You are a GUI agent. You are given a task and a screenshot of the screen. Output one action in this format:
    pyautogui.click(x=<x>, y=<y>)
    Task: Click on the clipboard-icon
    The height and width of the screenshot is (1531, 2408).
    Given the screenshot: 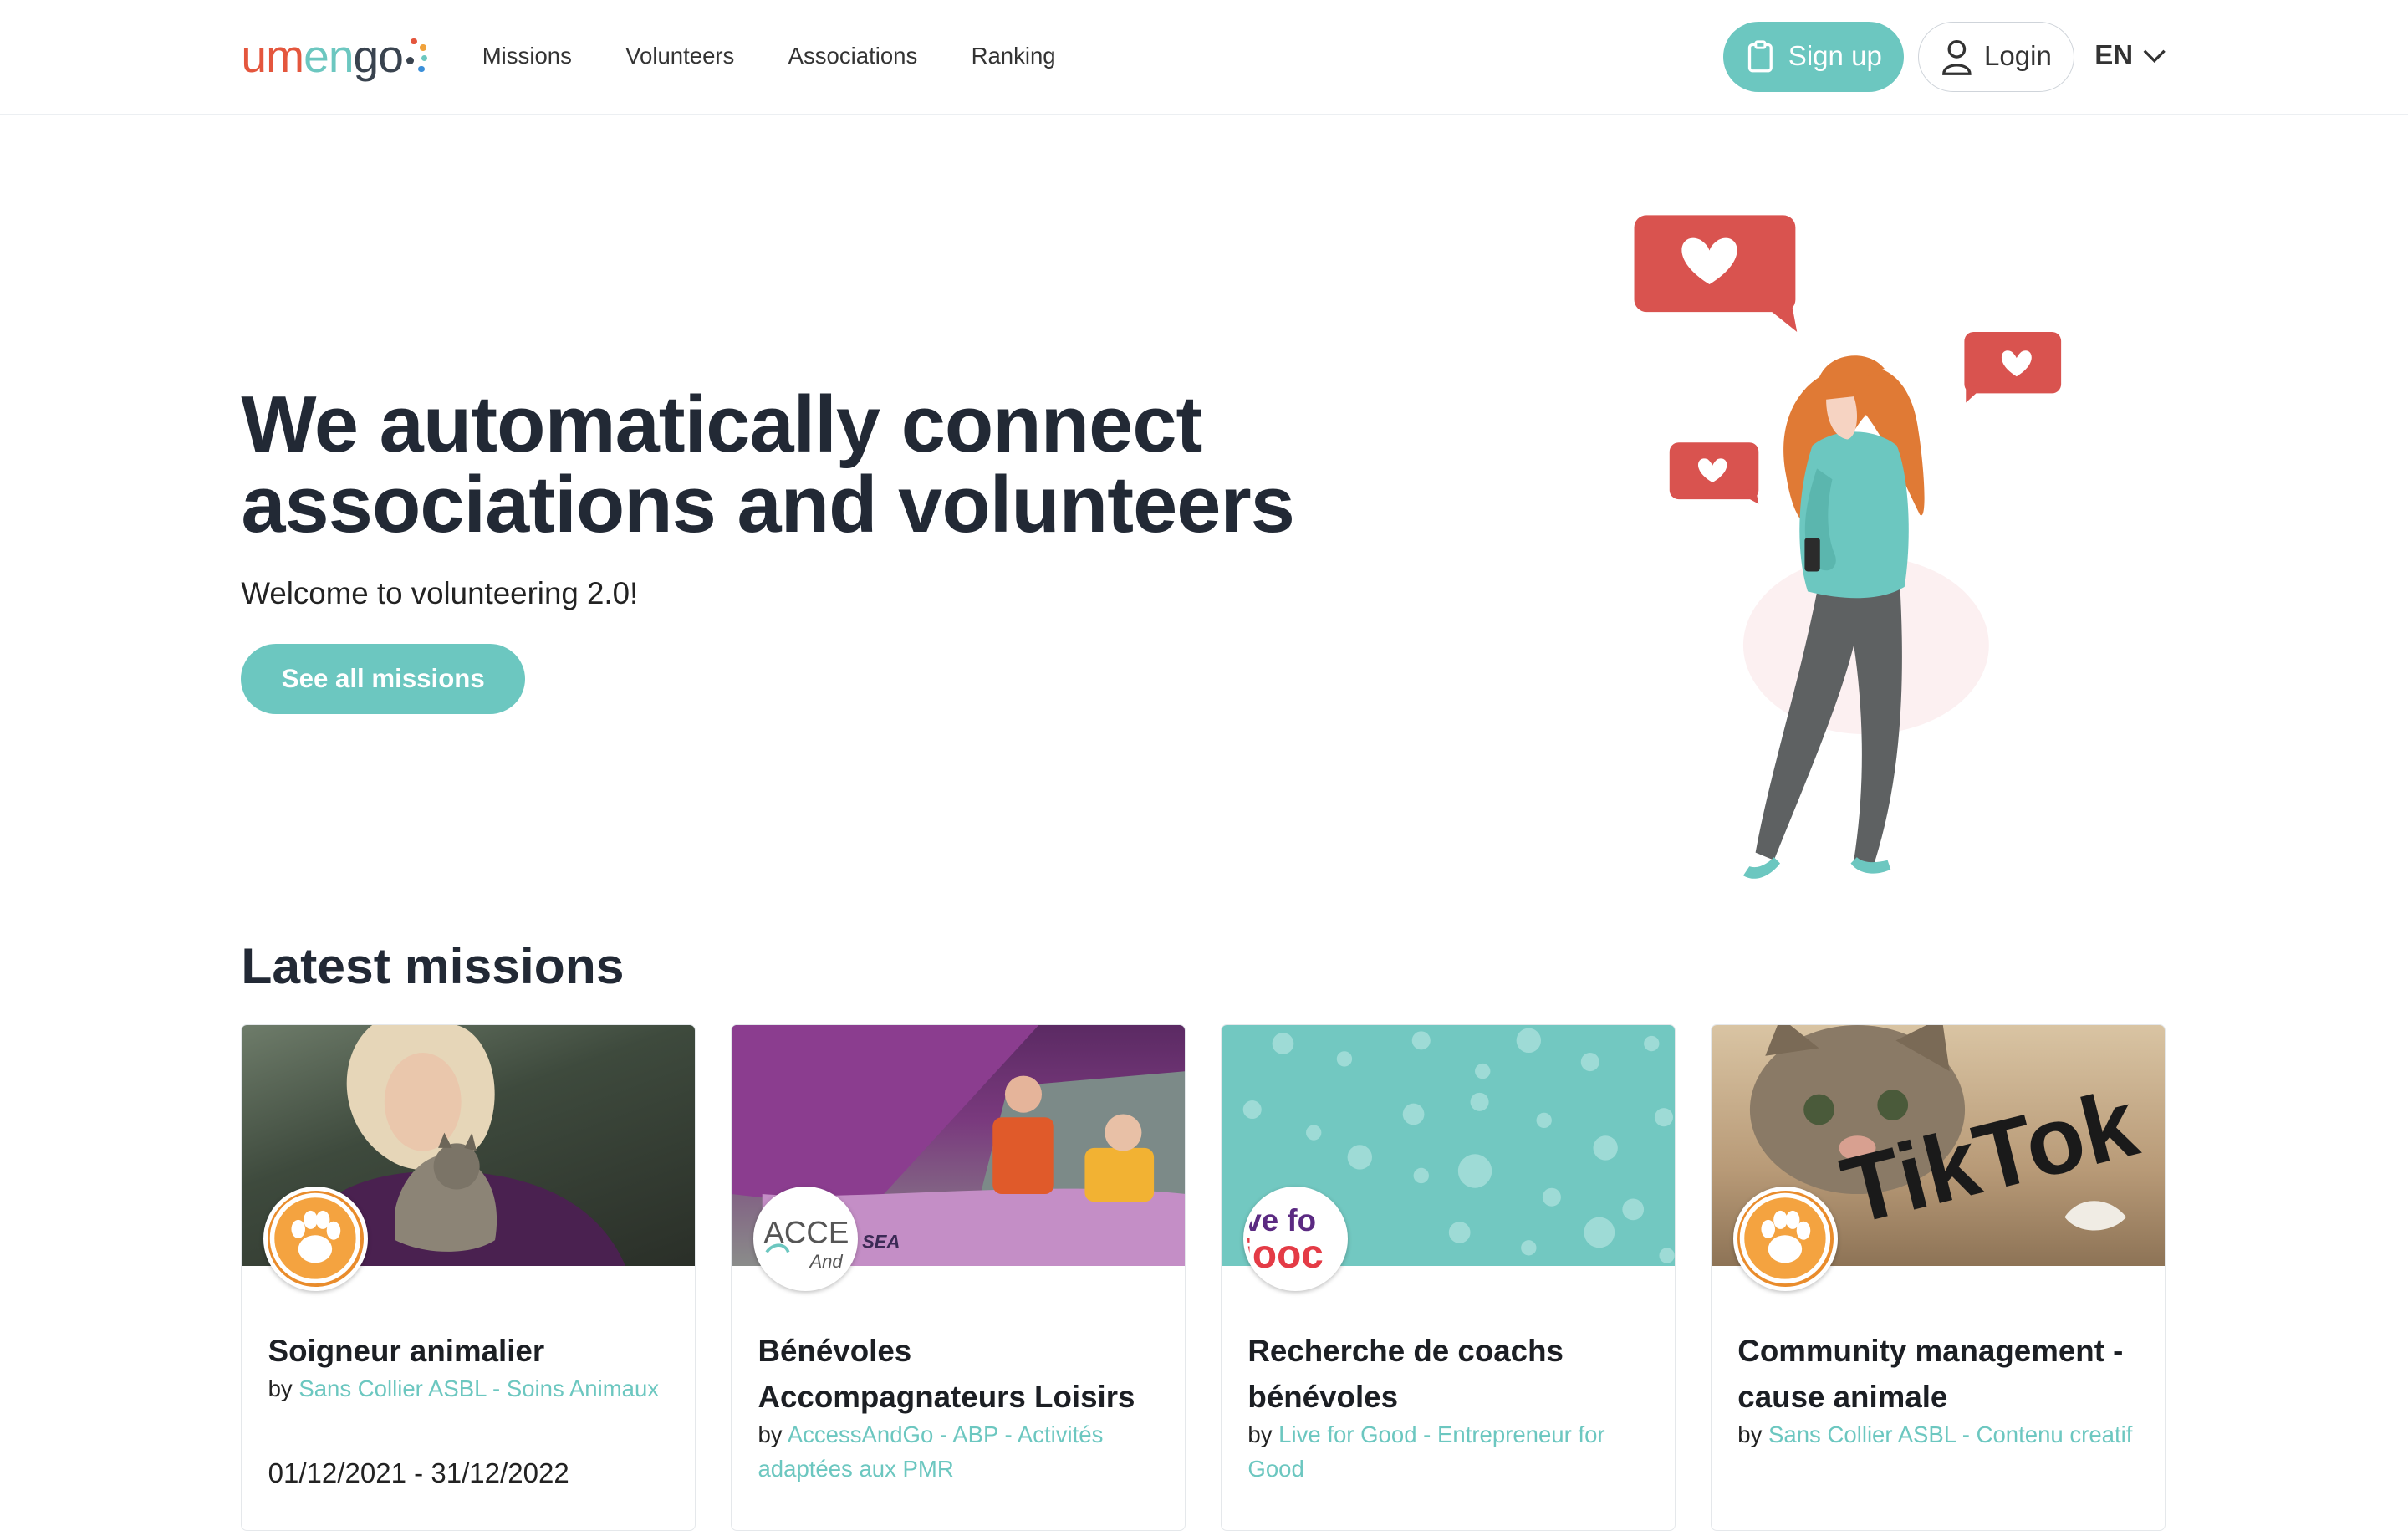 What is the action you would take?
    pyautogui.click(x=1761, y=56)
    